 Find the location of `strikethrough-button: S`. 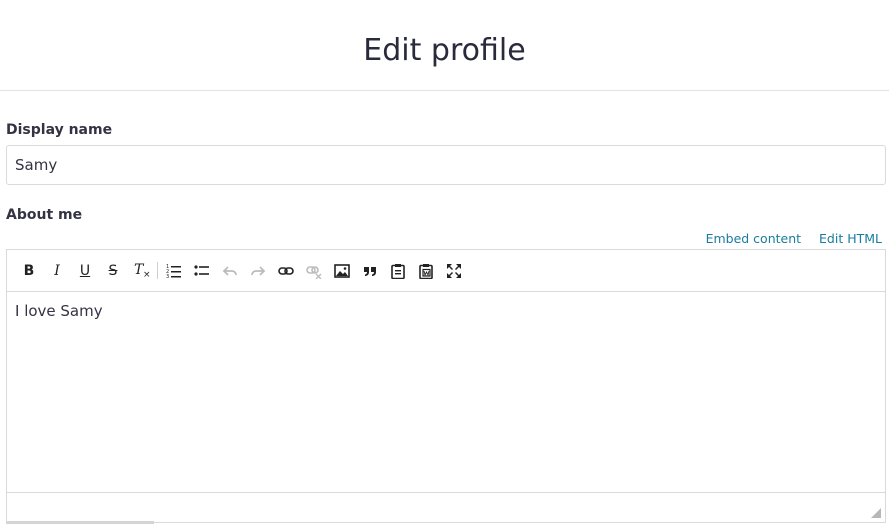

strikethrough-button: S is located at coordinates (113, 271).